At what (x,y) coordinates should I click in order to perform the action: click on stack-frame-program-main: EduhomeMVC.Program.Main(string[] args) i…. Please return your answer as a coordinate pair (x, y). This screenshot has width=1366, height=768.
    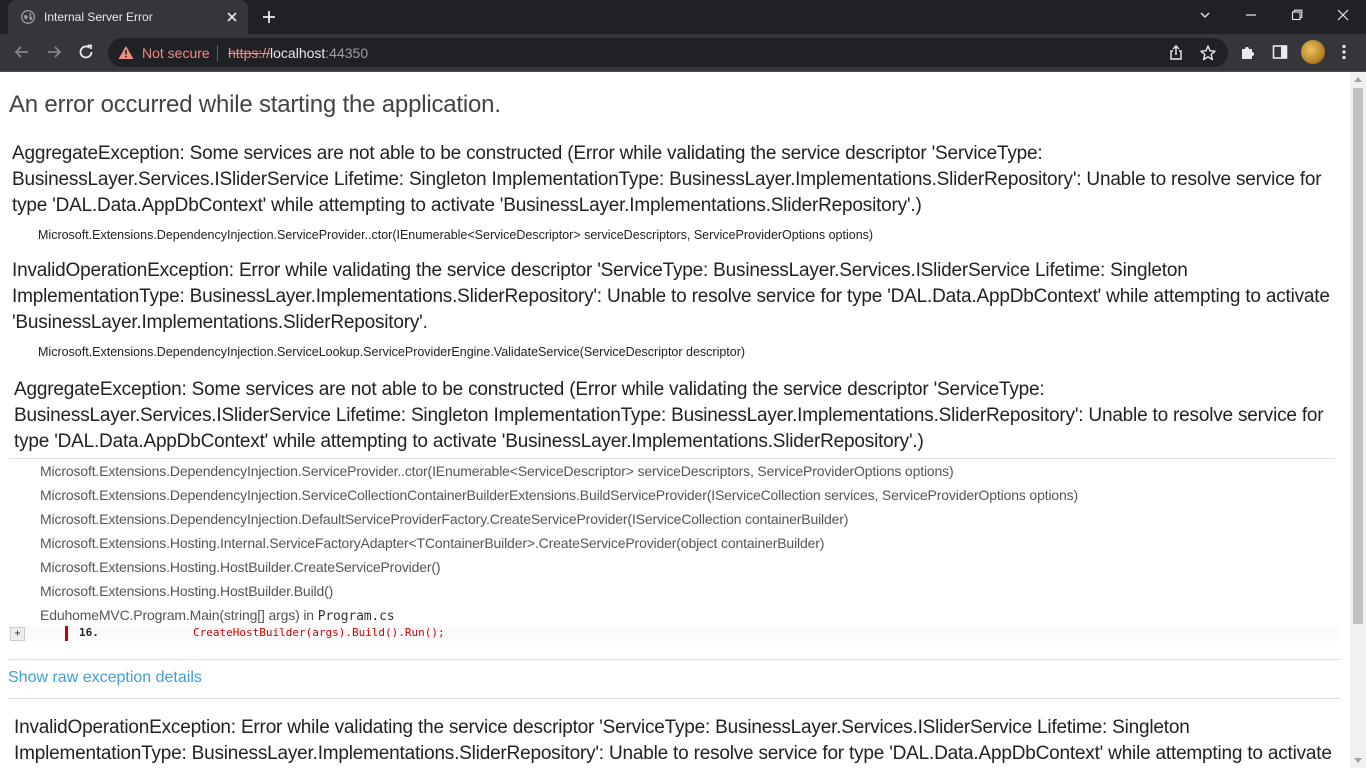
    Looking at the image, I should click on (217, 615).